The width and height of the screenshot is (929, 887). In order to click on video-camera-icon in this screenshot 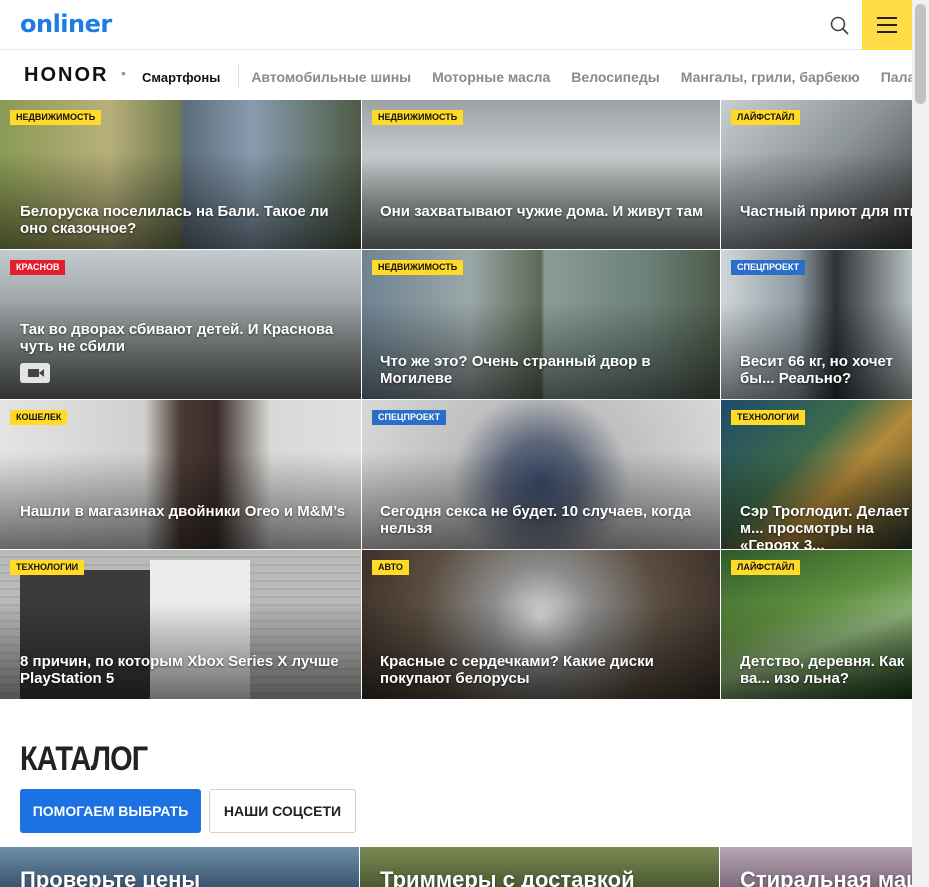, I will do `click(35, 373)`.